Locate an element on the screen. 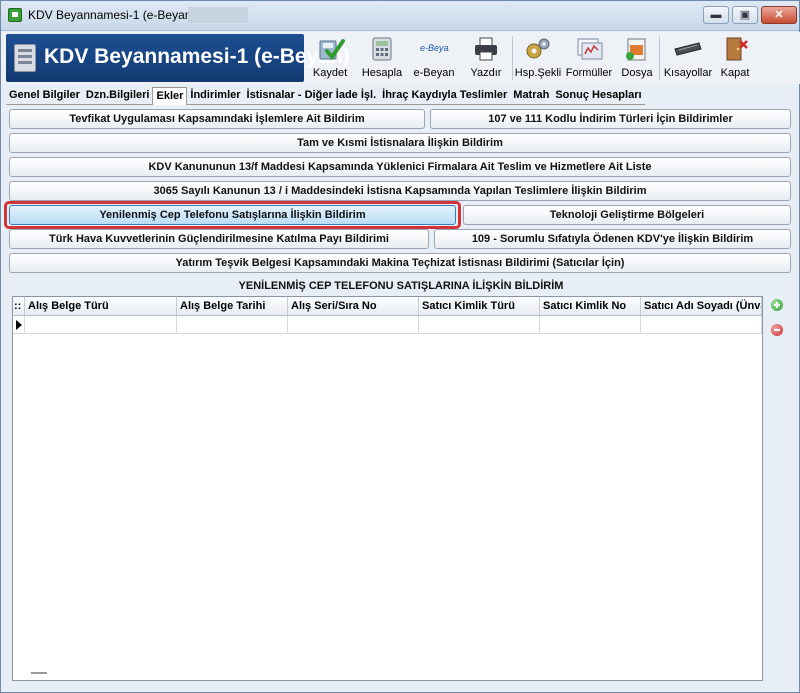  current-row-arrow-icon is located at coordinates (19, 325).